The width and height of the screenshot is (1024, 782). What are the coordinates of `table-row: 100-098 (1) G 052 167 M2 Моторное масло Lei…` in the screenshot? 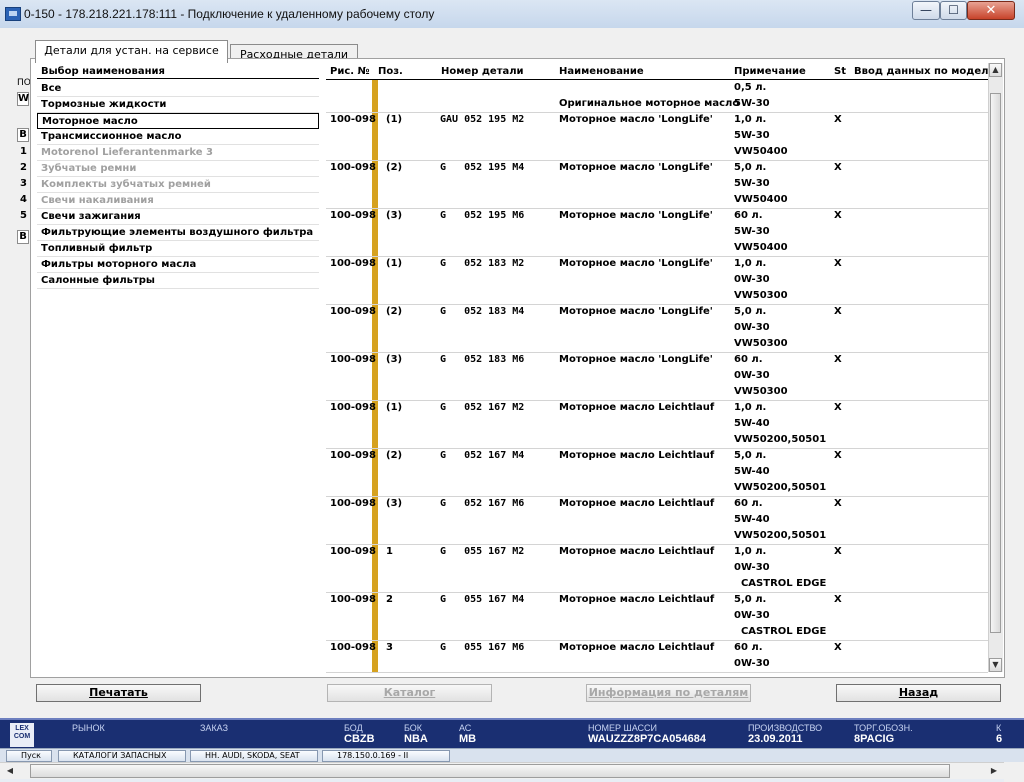 It's located at (657, 424).